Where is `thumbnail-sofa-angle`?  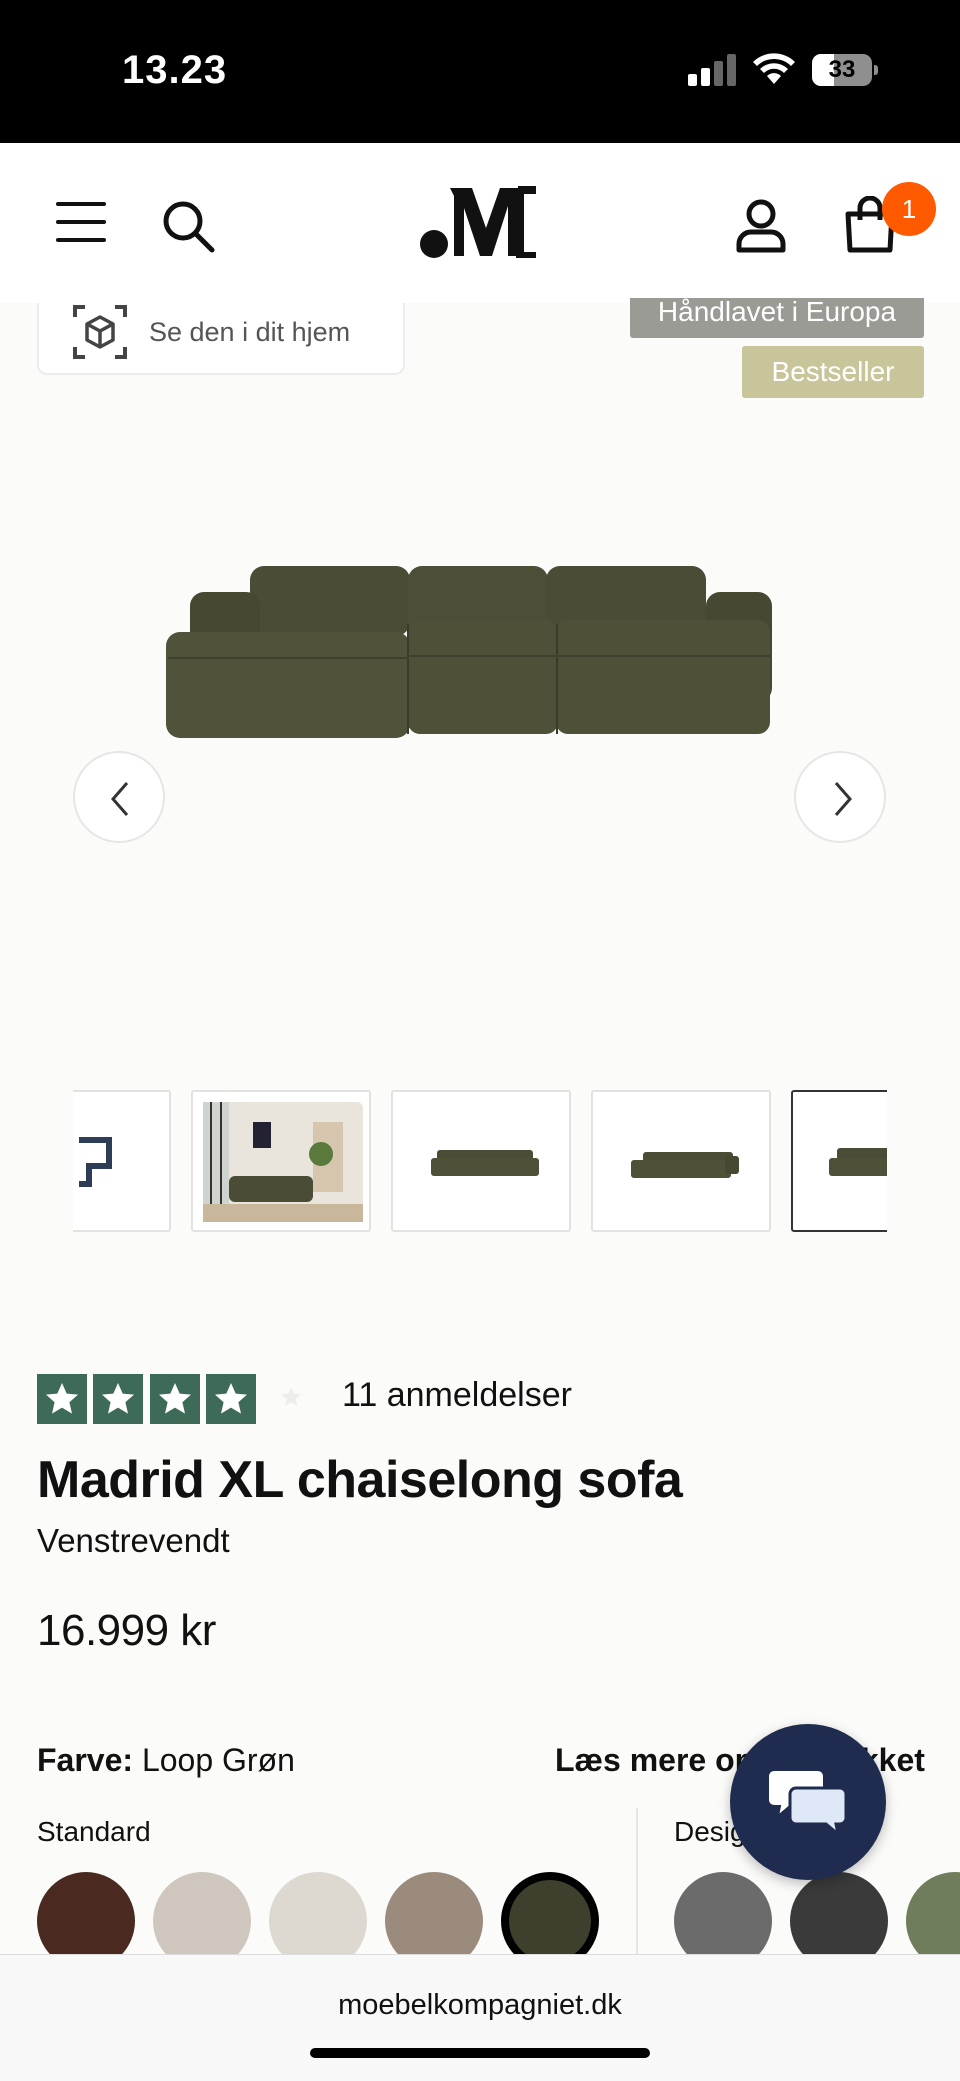 thumbnail-sofa-angle is located at coordinates (839, 1161).